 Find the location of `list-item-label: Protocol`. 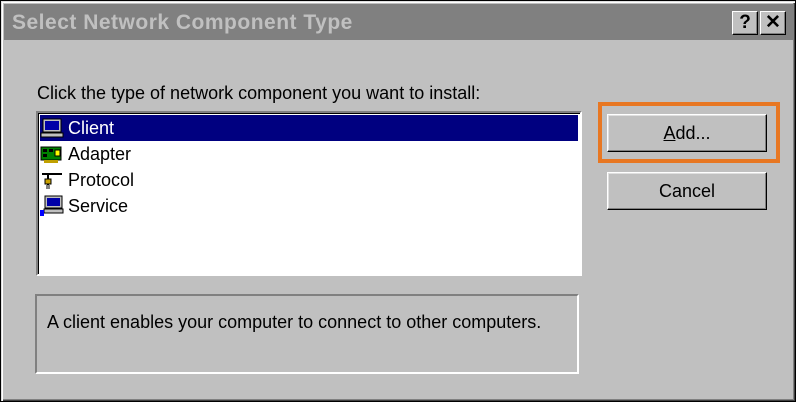

list-item-label: Protocol is located at coordinates (101, 179).